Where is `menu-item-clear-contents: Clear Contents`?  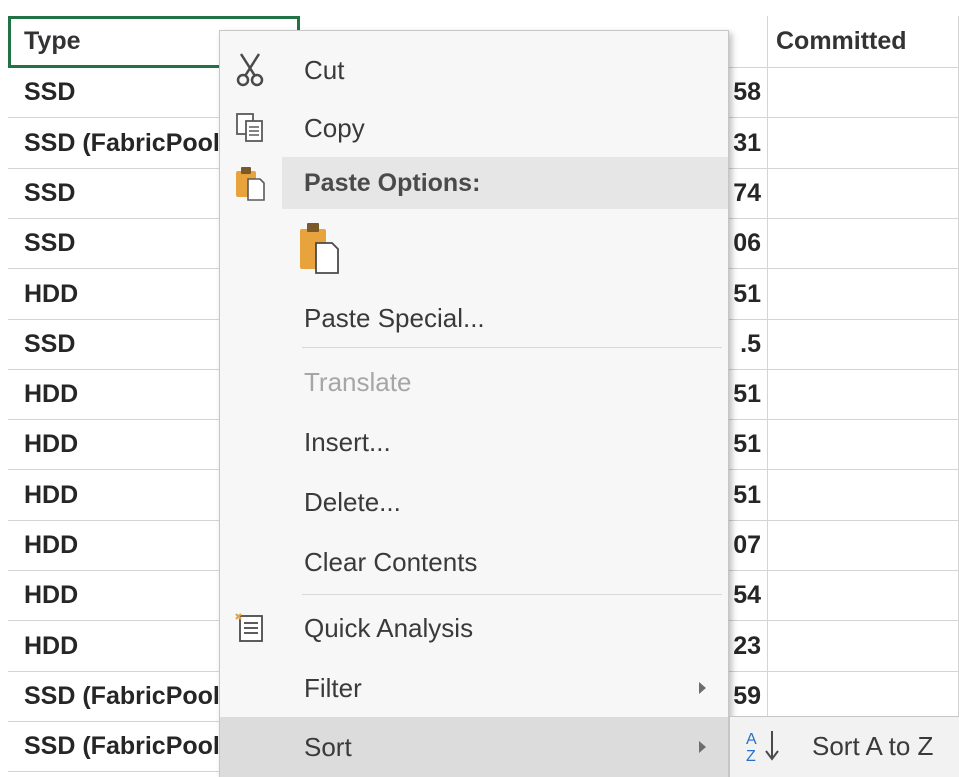 menu-item-clear-contents: Clear Contents is located at coordinates (474, 562).